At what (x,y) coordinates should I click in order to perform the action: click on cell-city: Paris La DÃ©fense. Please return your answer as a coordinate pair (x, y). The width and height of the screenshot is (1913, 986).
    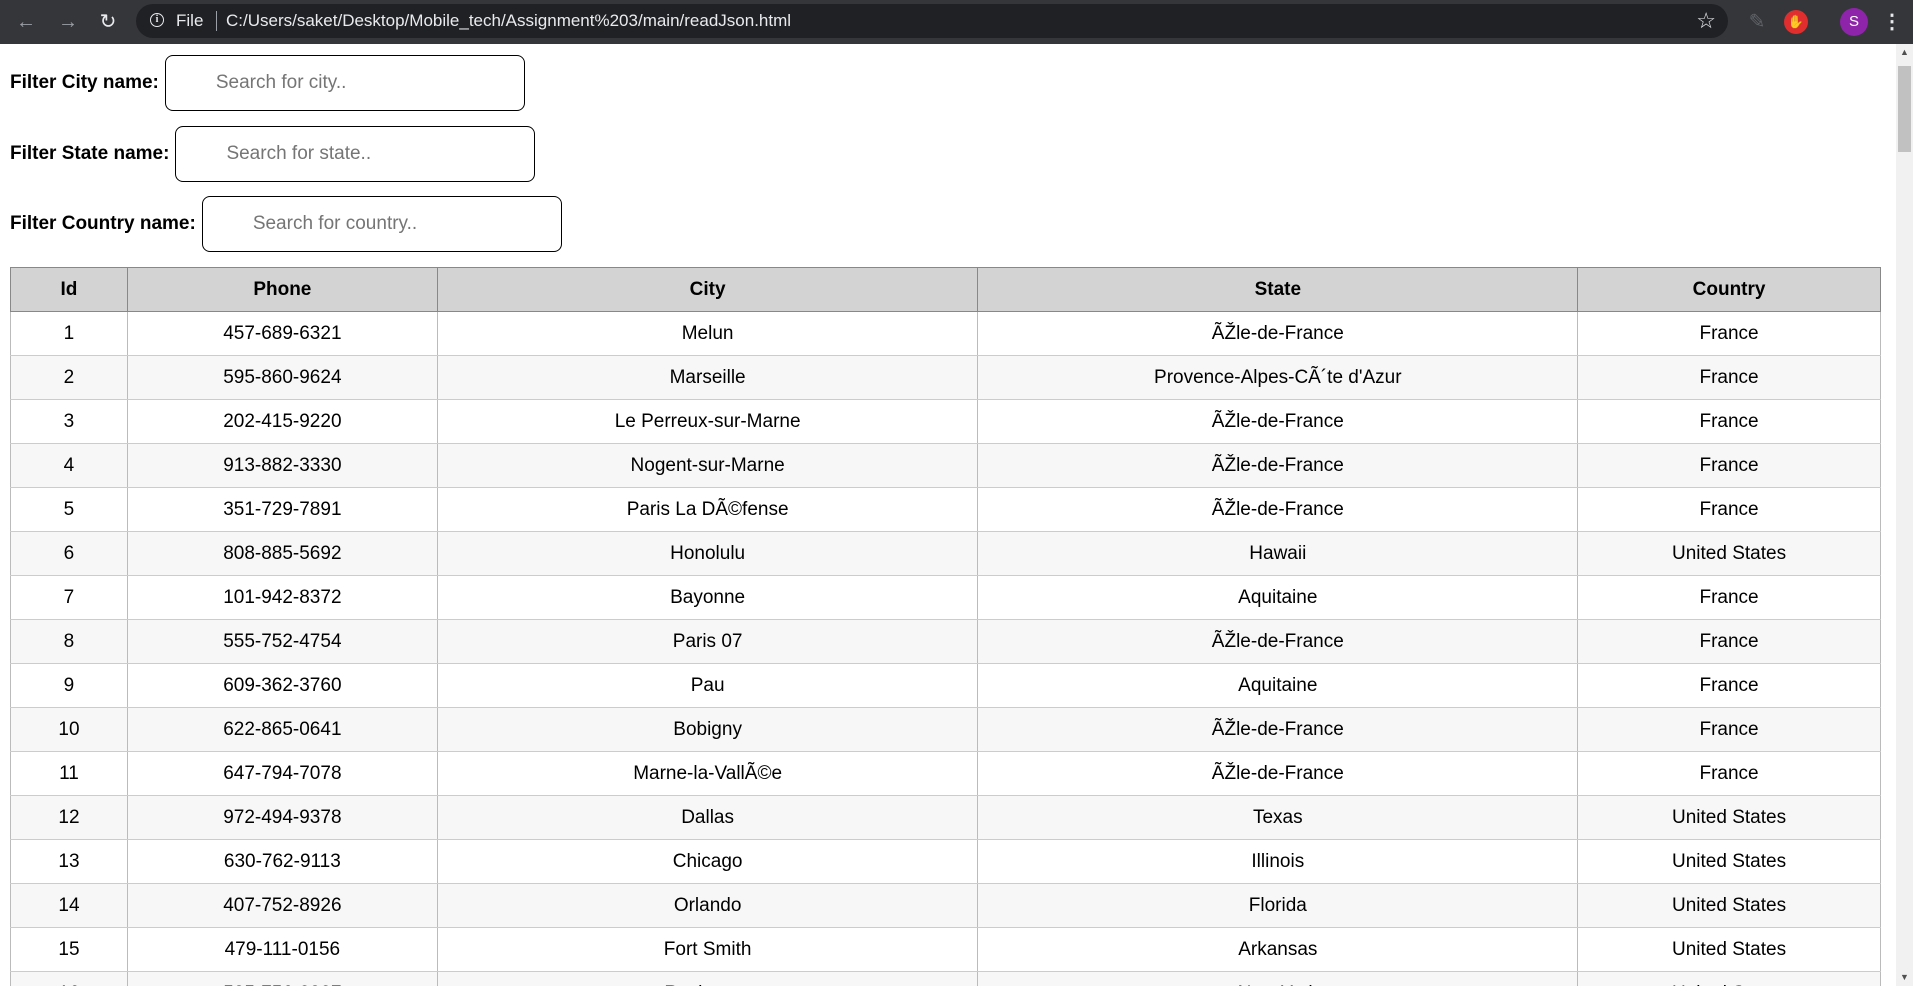
    Looking at the image, I should click on (707, 509).